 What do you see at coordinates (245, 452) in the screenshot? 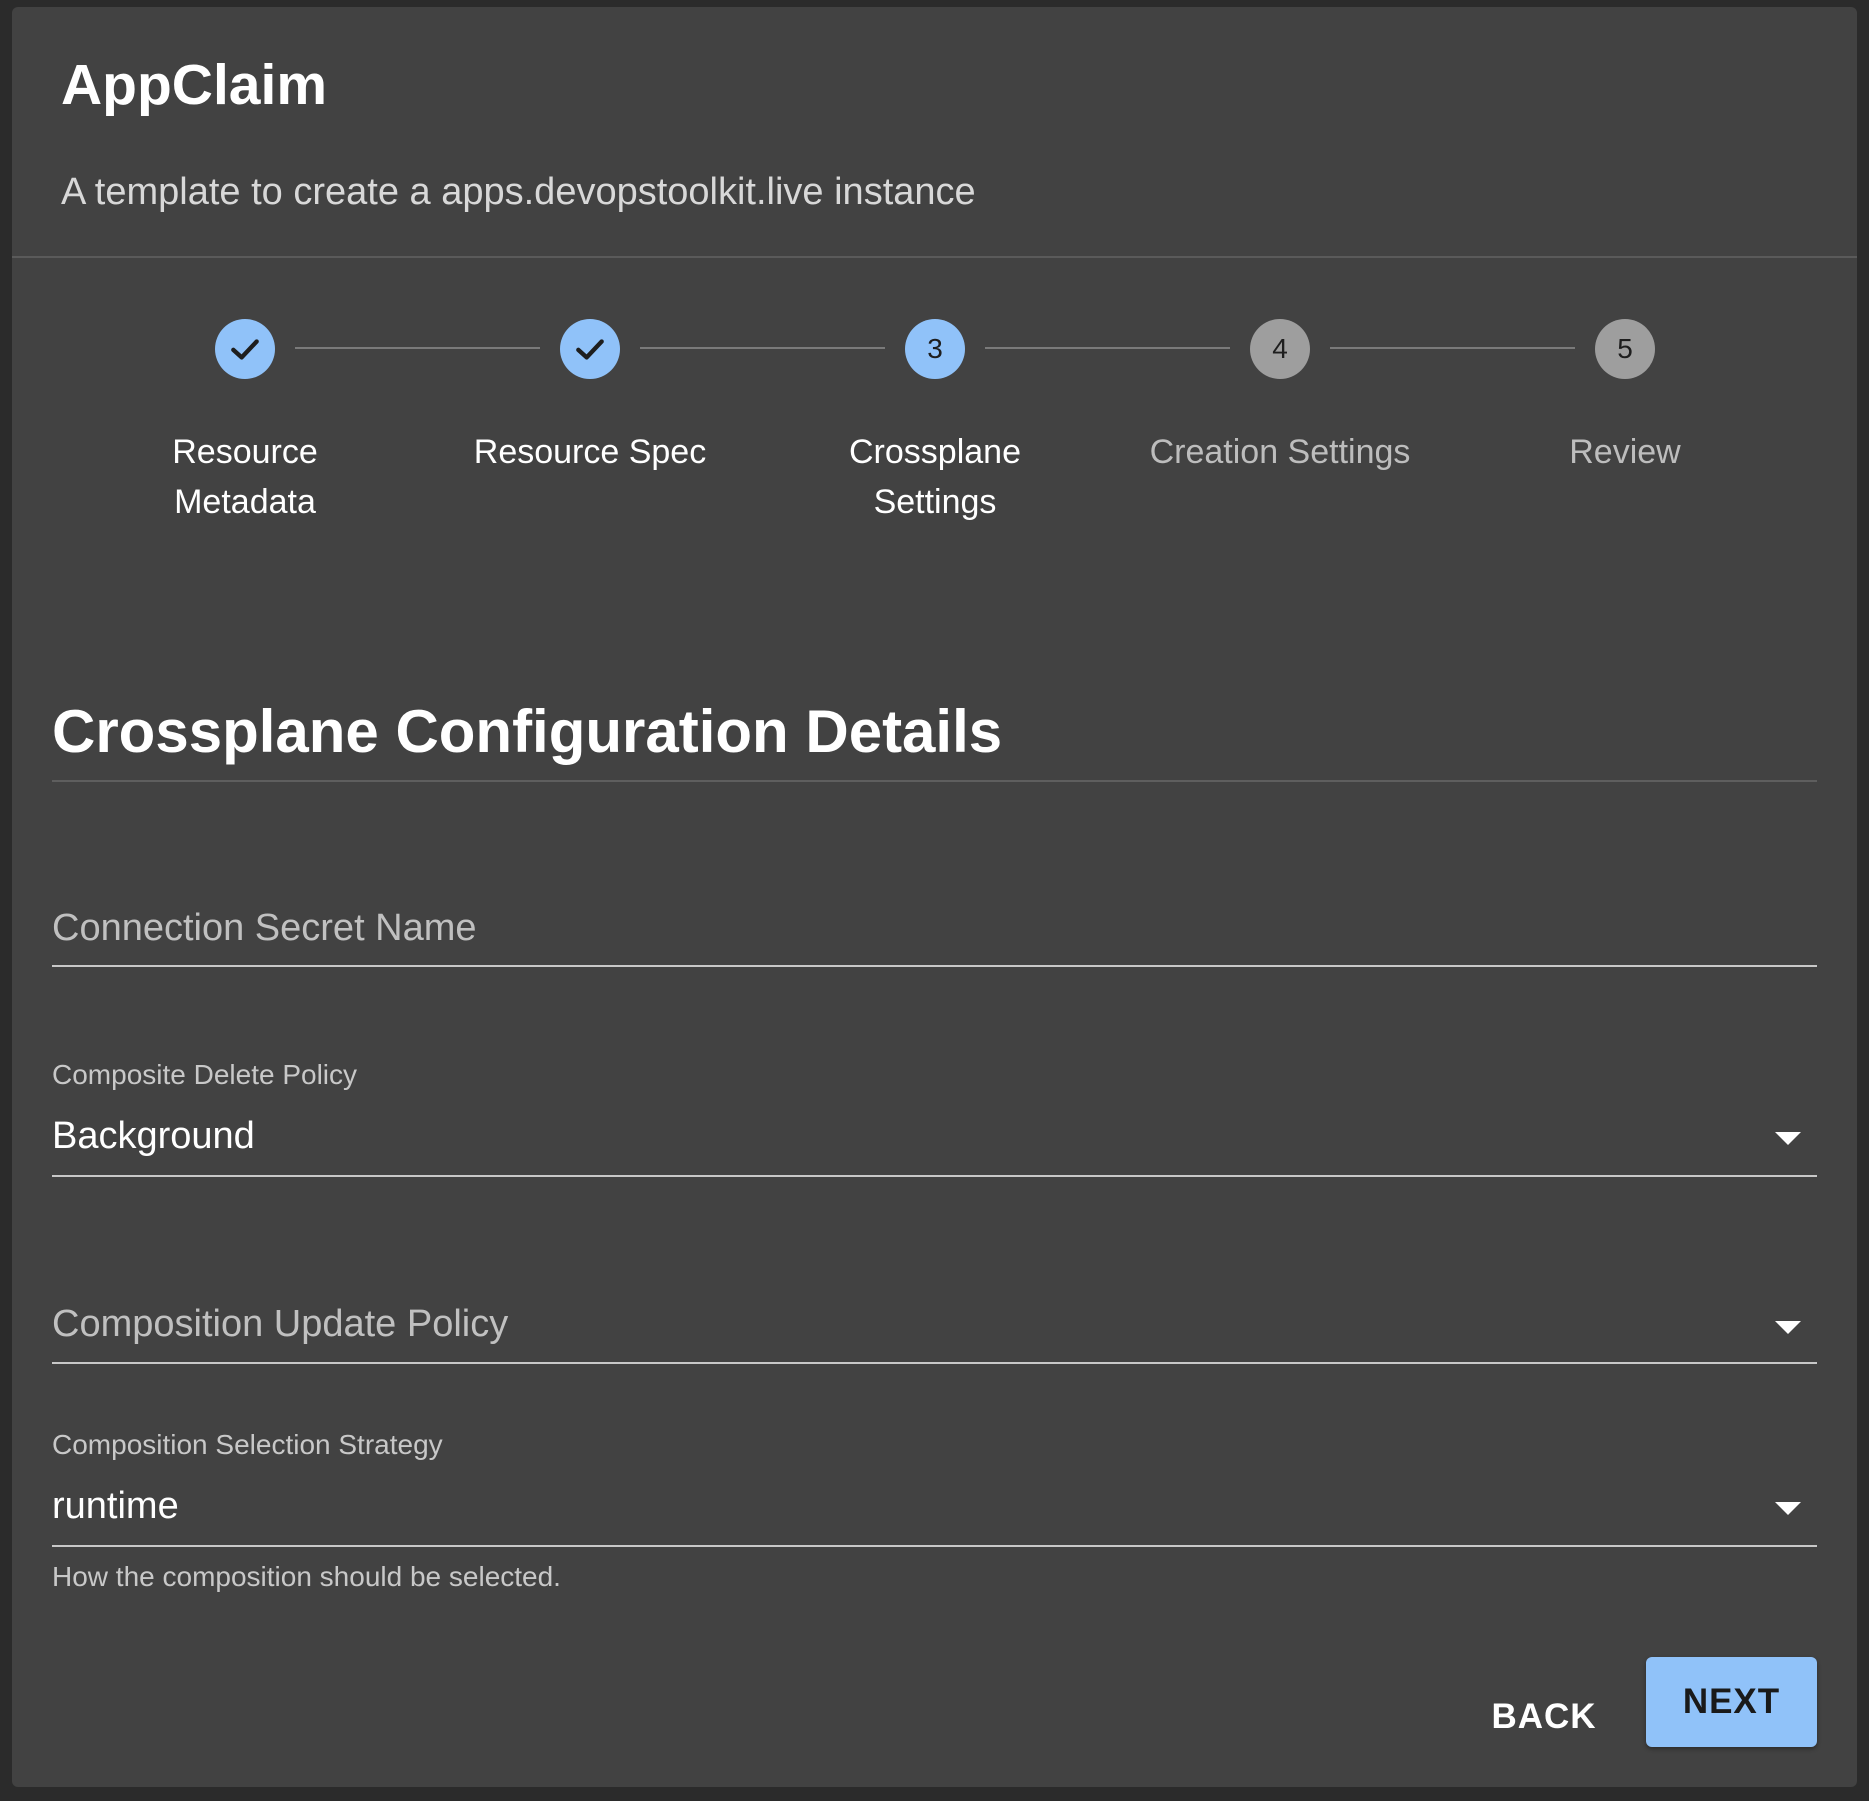
I see `step-label-line: Resource` at bounding box center [245, 452].